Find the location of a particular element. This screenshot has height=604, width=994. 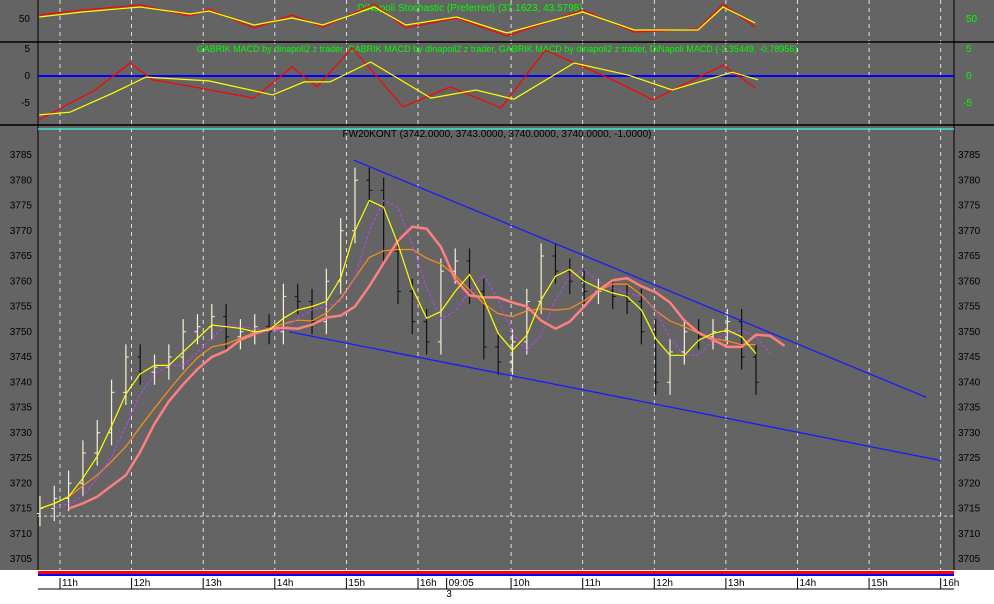

price-tick-left: 3750 is located at coordinates (21, 332).